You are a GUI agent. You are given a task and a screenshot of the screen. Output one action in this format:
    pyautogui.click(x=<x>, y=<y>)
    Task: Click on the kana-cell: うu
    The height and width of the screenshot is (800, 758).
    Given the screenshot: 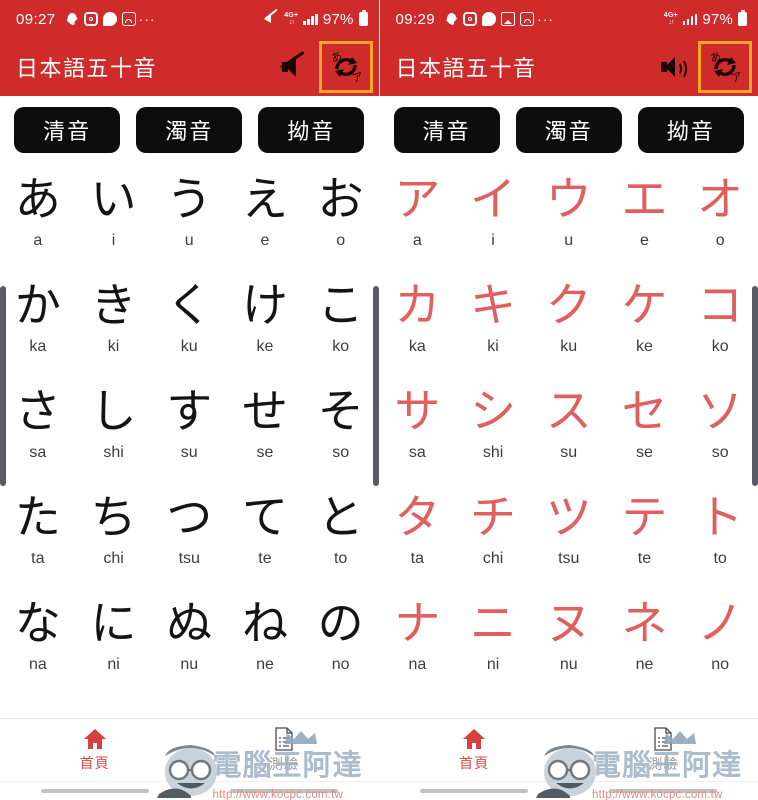 What is the action you would take?
    pyautogui.click(x=189, y=219)
    